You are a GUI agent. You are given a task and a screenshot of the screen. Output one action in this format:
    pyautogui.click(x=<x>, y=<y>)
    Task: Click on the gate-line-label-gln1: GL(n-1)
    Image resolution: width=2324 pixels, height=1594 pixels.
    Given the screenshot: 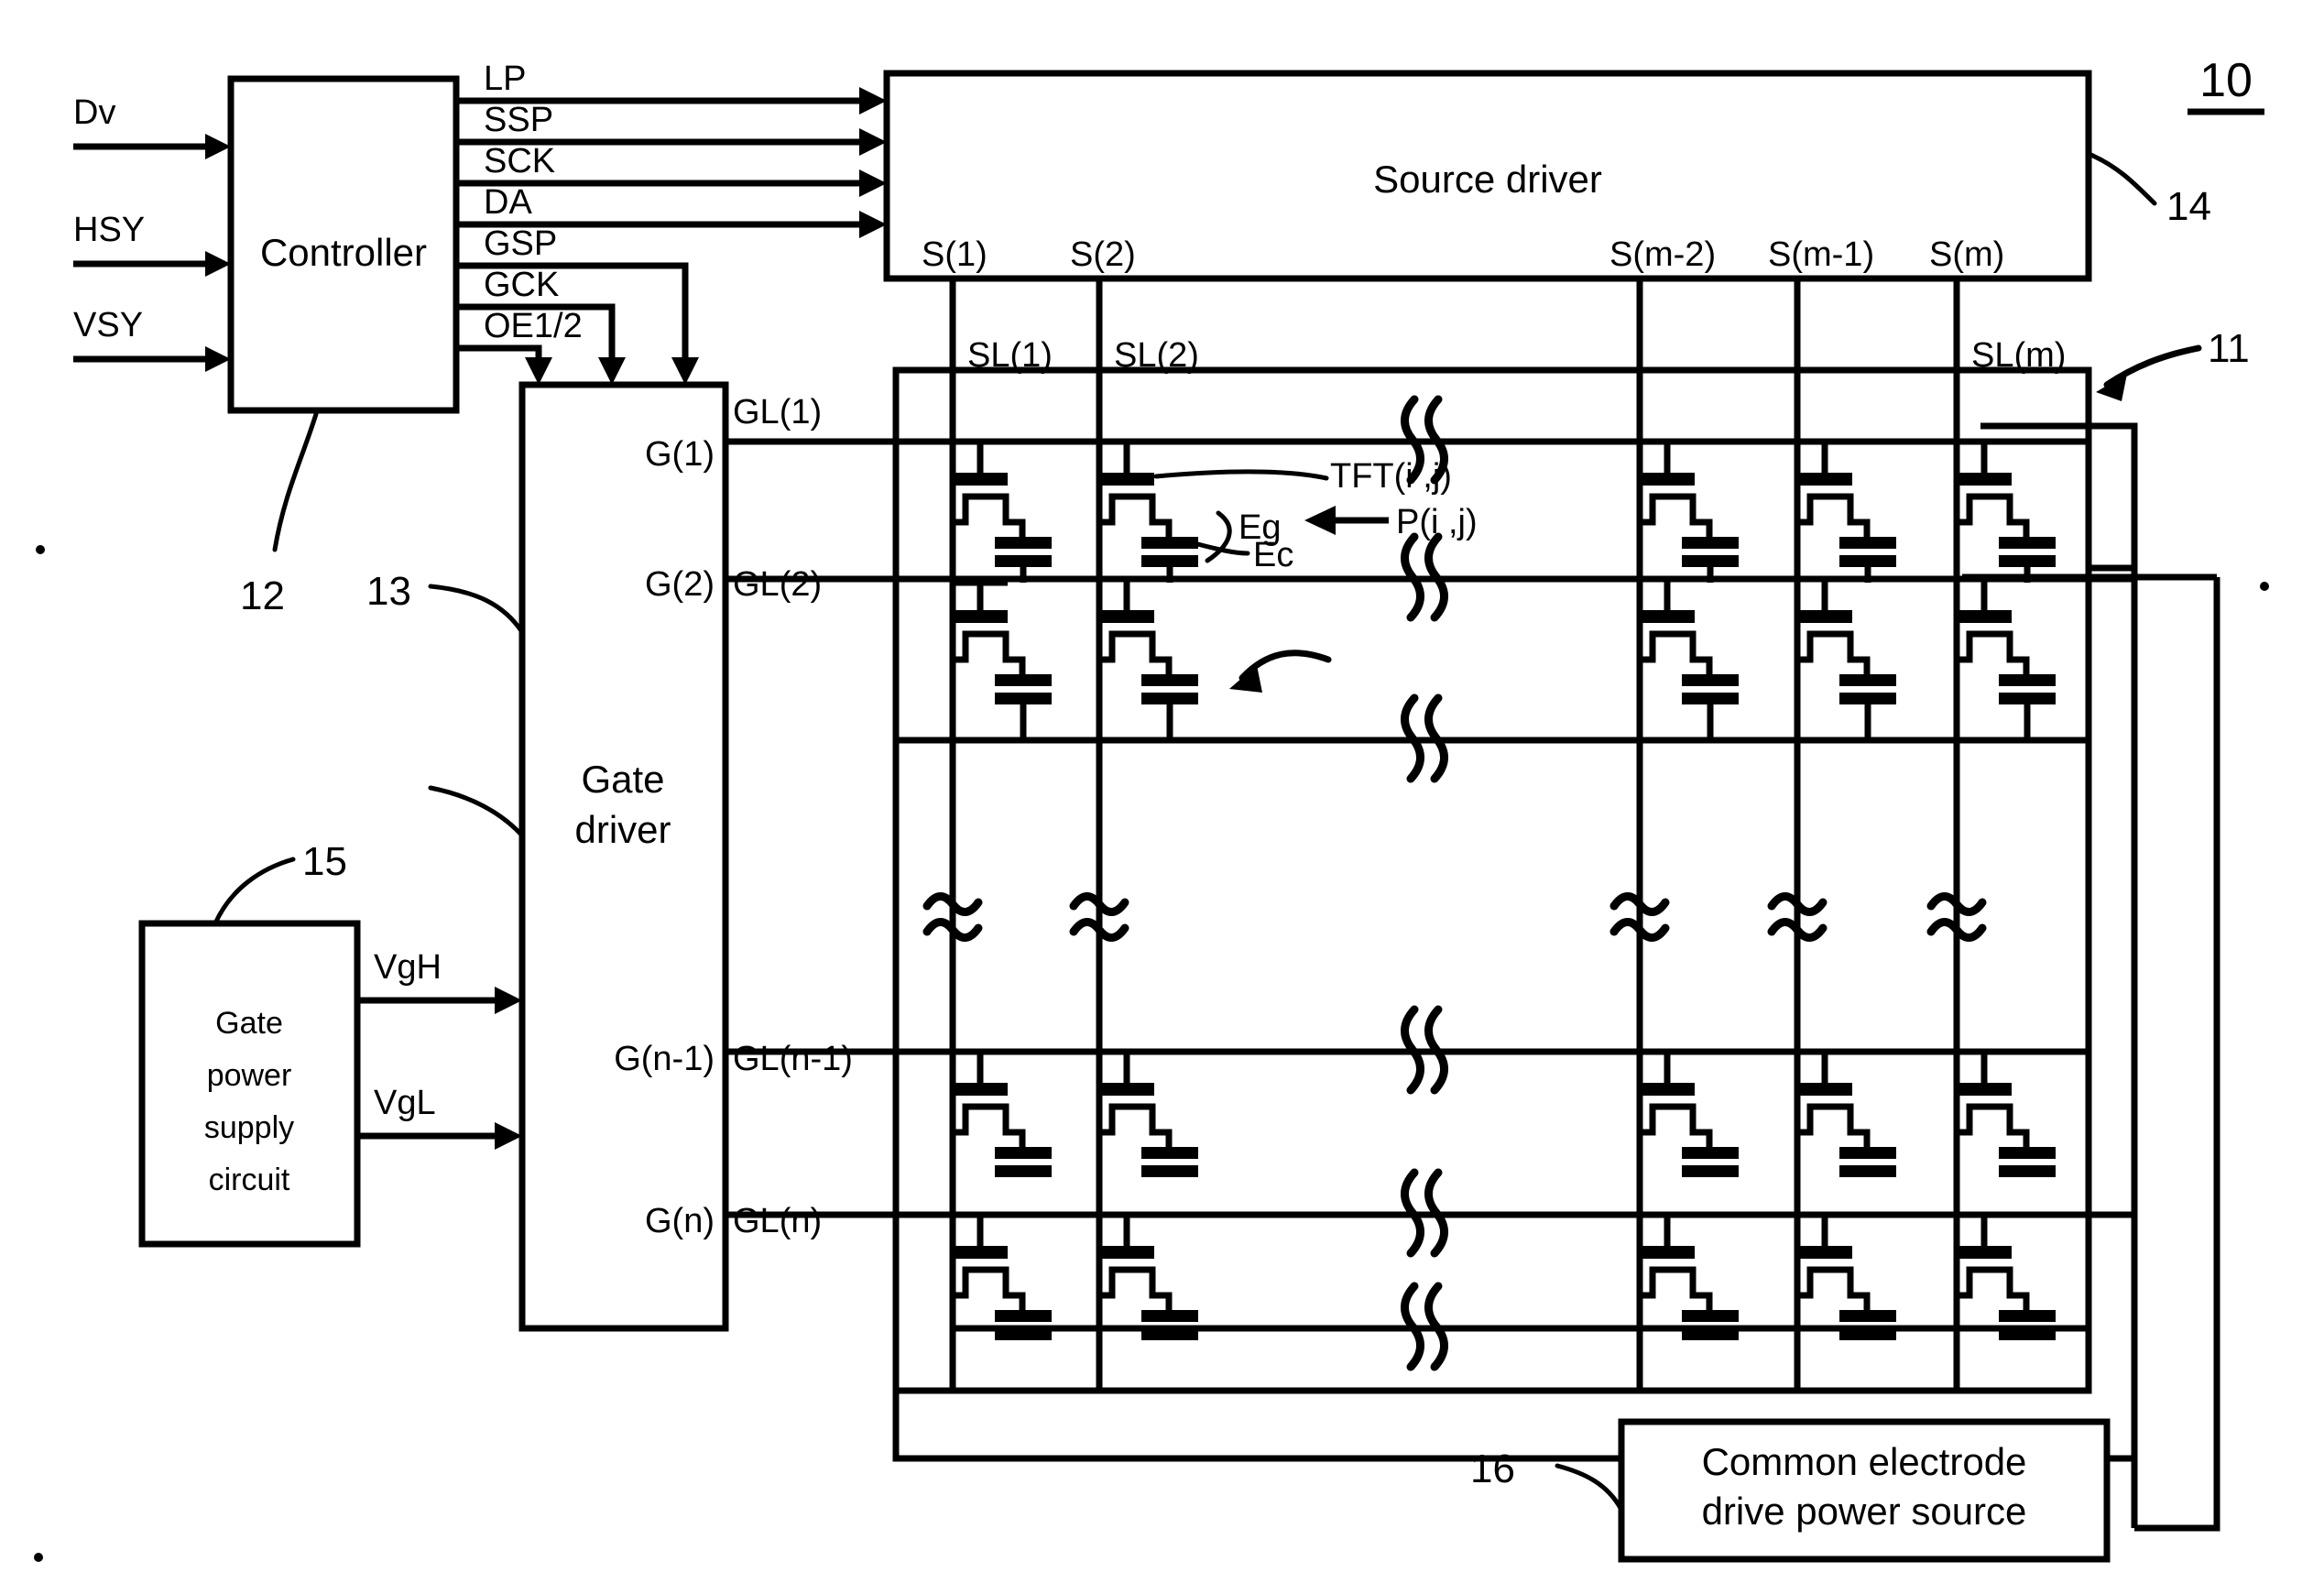 What is the action you would take?
    pyautogui.click(x=793, y=1059)
    